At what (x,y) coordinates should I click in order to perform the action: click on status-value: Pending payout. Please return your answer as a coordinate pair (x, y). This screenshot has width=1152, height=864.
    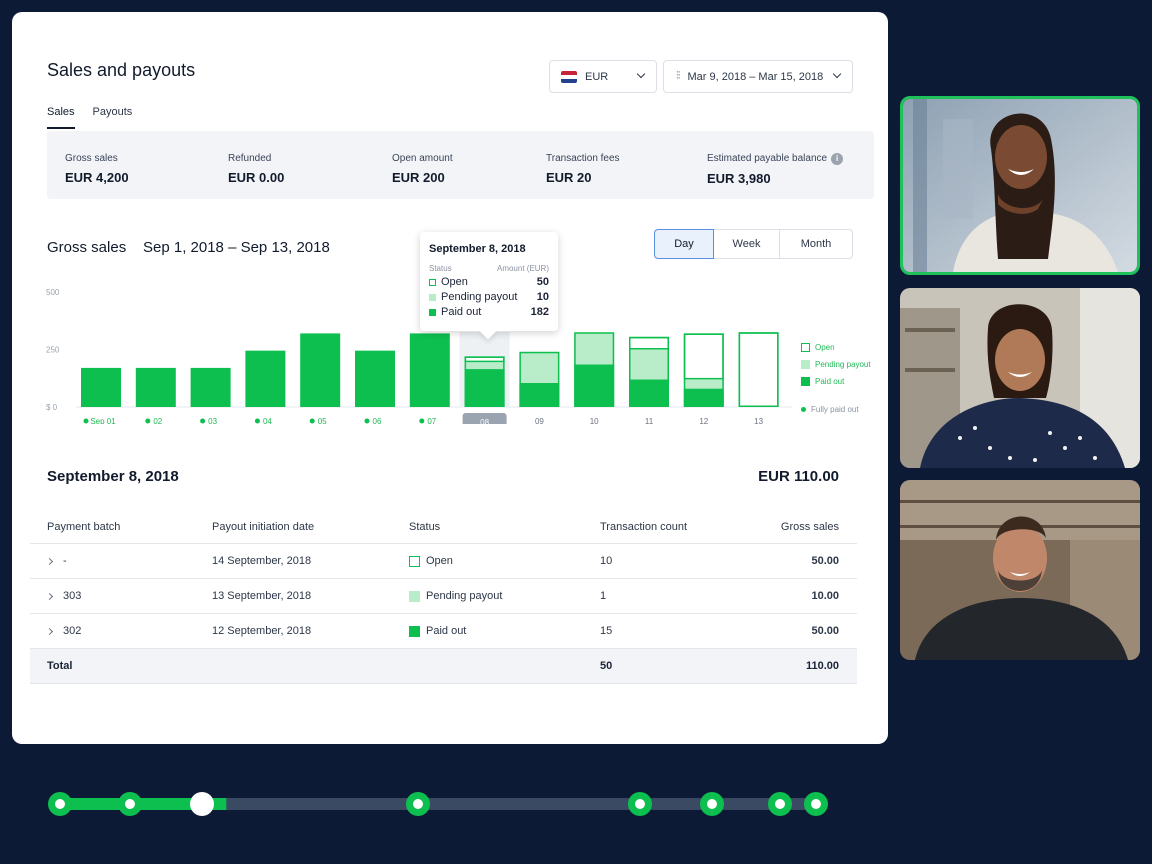
    Looking at the image, I should click on (464, 596).